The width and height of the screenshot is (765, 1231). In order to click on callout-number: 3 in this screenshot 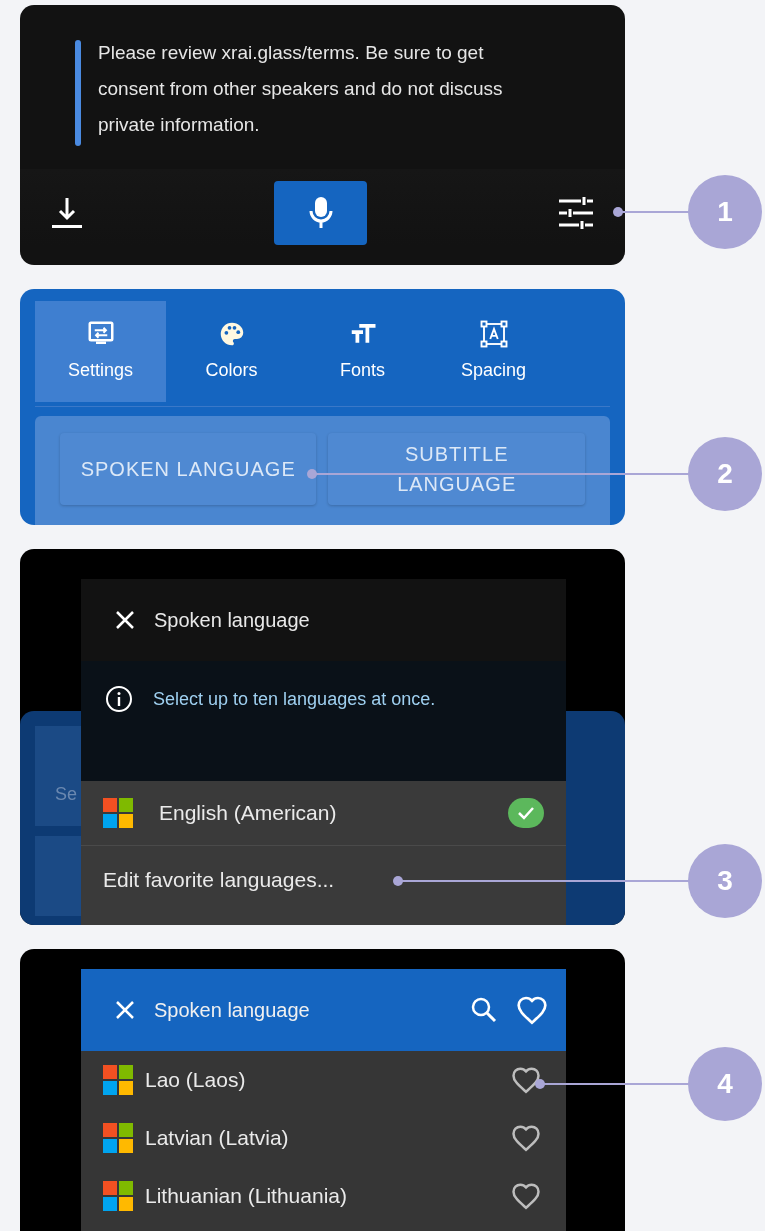, I will do `click(725, 881)`.